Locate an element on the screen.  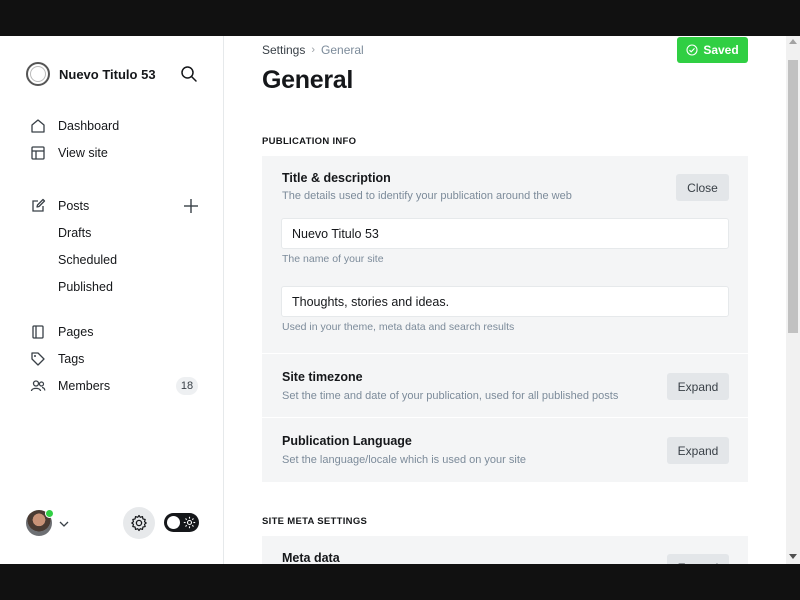
sidebar-item-label: Members is located at coordinates (84, 386).